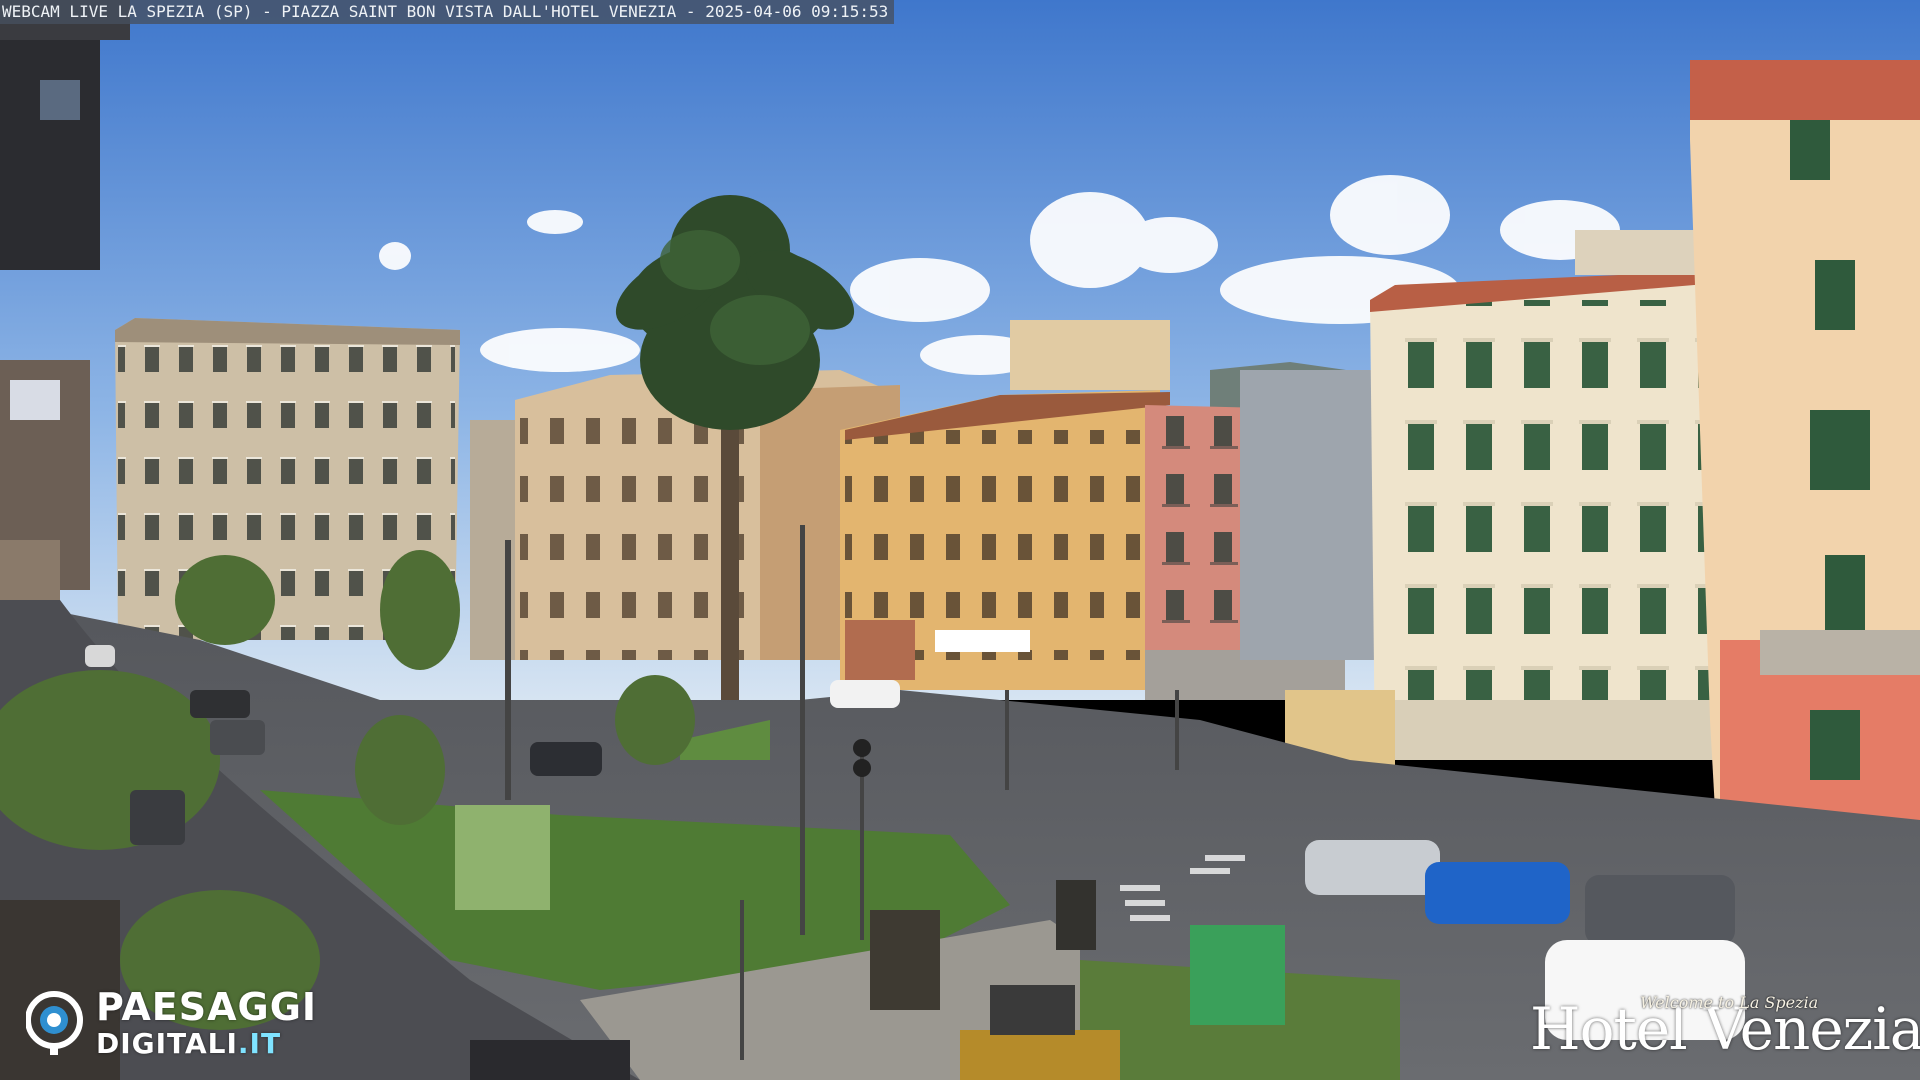 The height and width of the screenshot is (1080, 1920). Describe the element at coordinates (905, 960) in the screenshot. I see `signboard` at that location.